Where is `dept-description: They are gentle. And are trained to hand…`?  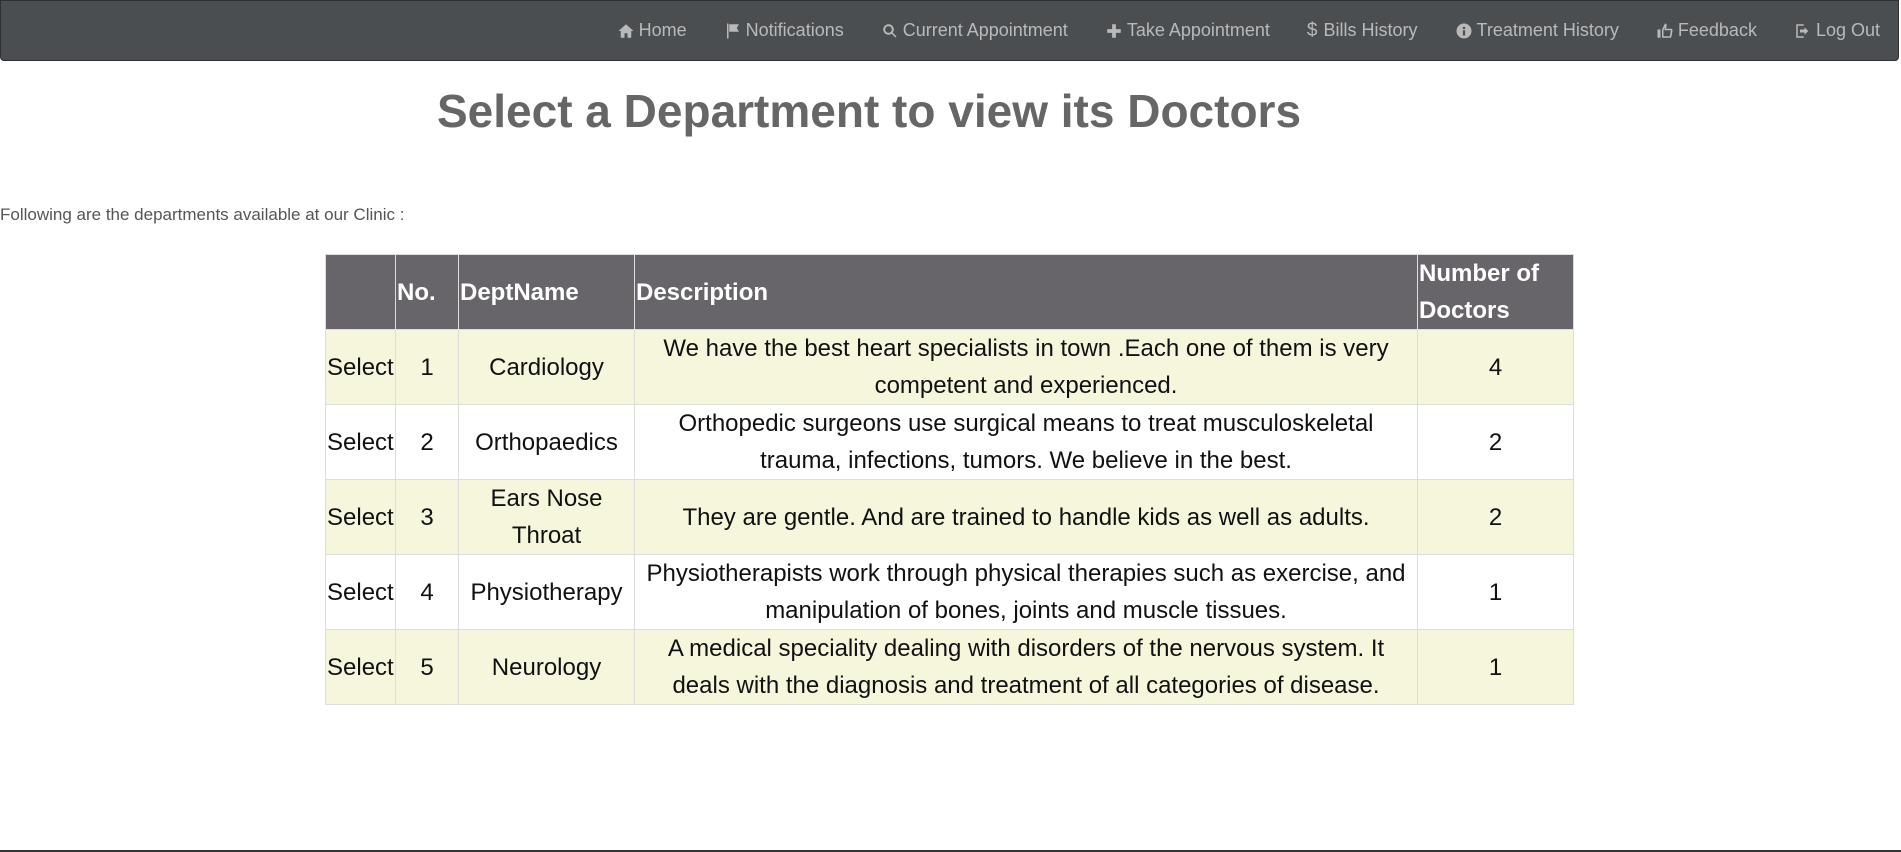 dept-description: They are gentle. And are trained to hand… is located at coordinates (1026, 517).